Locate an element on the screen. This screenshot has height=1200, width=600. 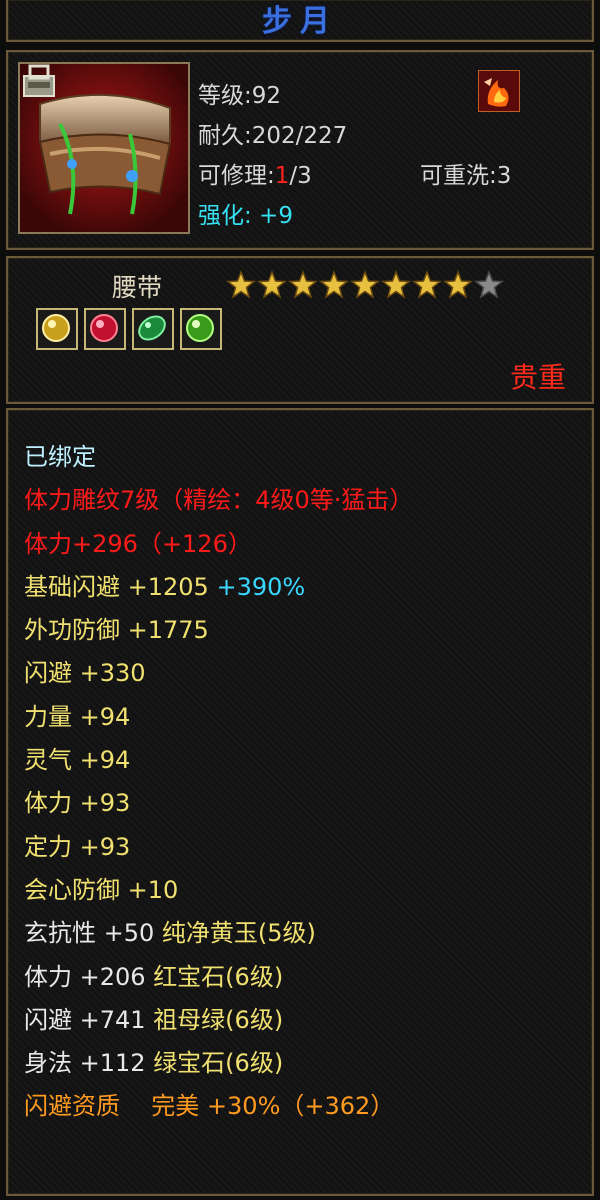
item-portrait is located at coordinates (104, 148).